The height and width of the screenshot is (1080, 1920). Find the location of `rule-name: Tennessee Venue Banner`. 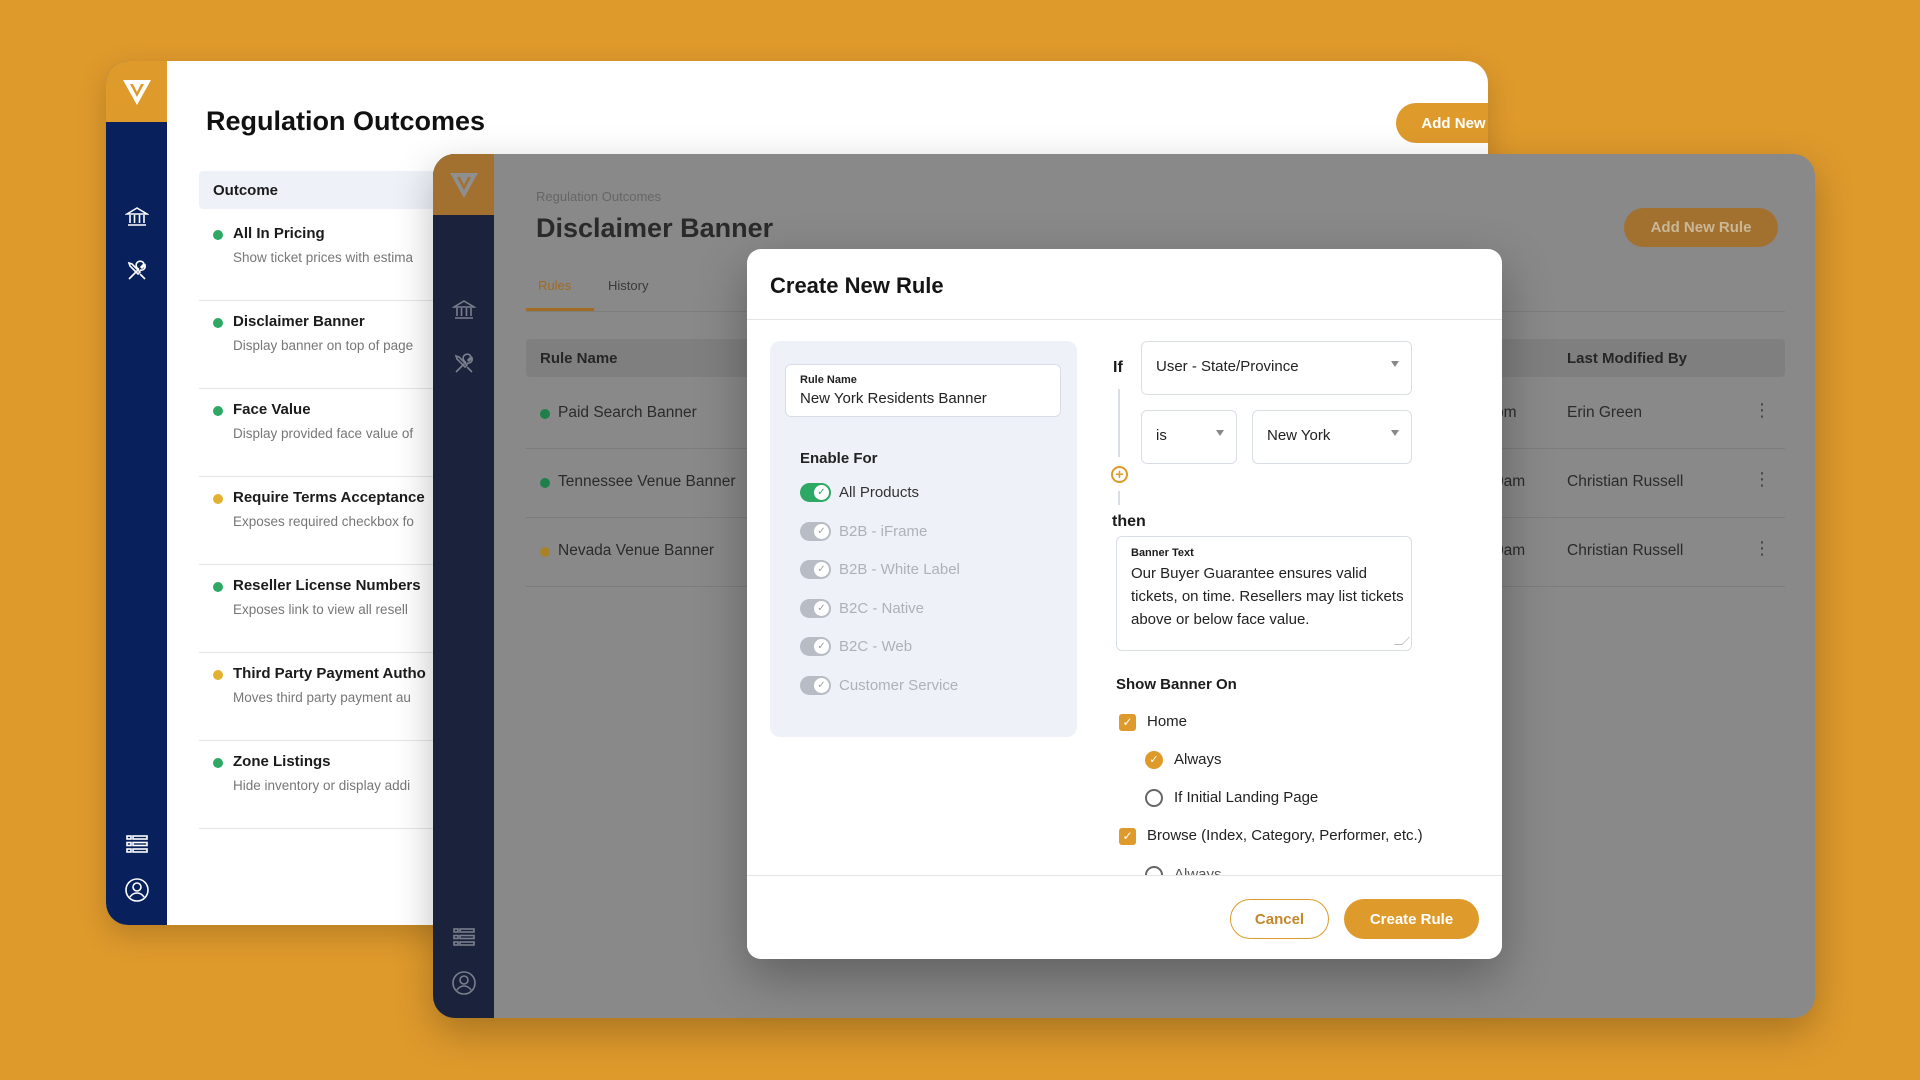

rule-name: Tennessee Venue Banner is located at coordinates (647, 481).